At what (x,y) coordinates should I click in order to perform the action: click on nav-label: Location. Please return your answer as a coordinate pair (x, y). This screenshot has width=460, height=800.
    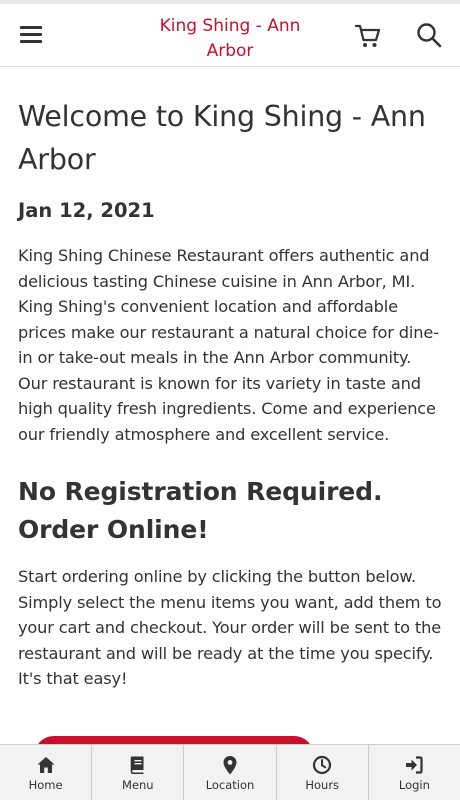
    Looking at the image, I should click on (230, 785).